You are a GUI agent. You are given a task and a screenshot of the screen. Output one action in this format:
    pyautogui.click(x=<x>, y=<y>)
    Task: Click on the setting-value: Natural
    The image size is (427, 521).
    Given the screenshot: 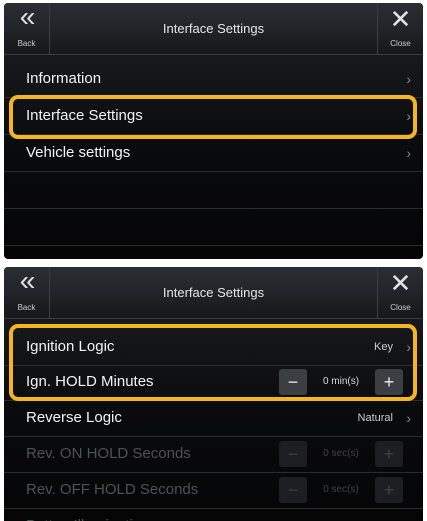 What is the action you would take?
    pyautogui.click(x=375, y=418)
    